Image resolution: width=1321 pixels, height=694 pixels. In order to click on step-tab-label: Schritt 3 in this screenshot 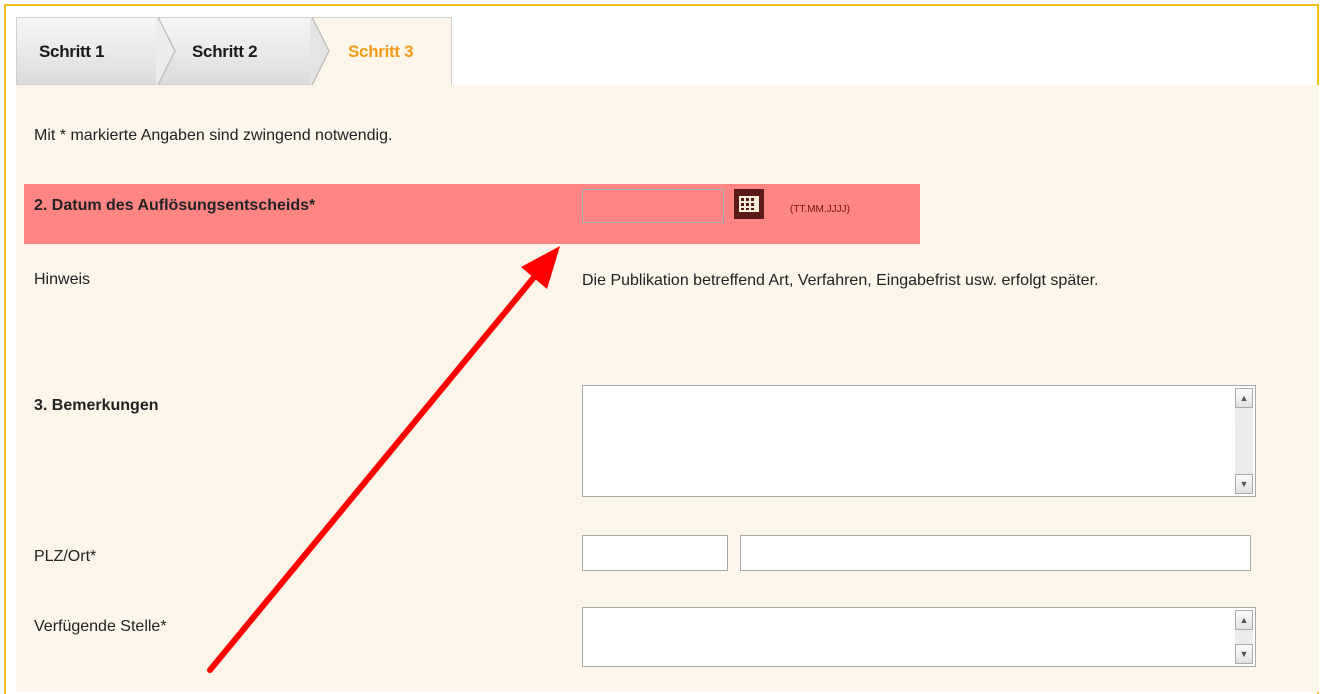, I will do `click(381, 51)`.